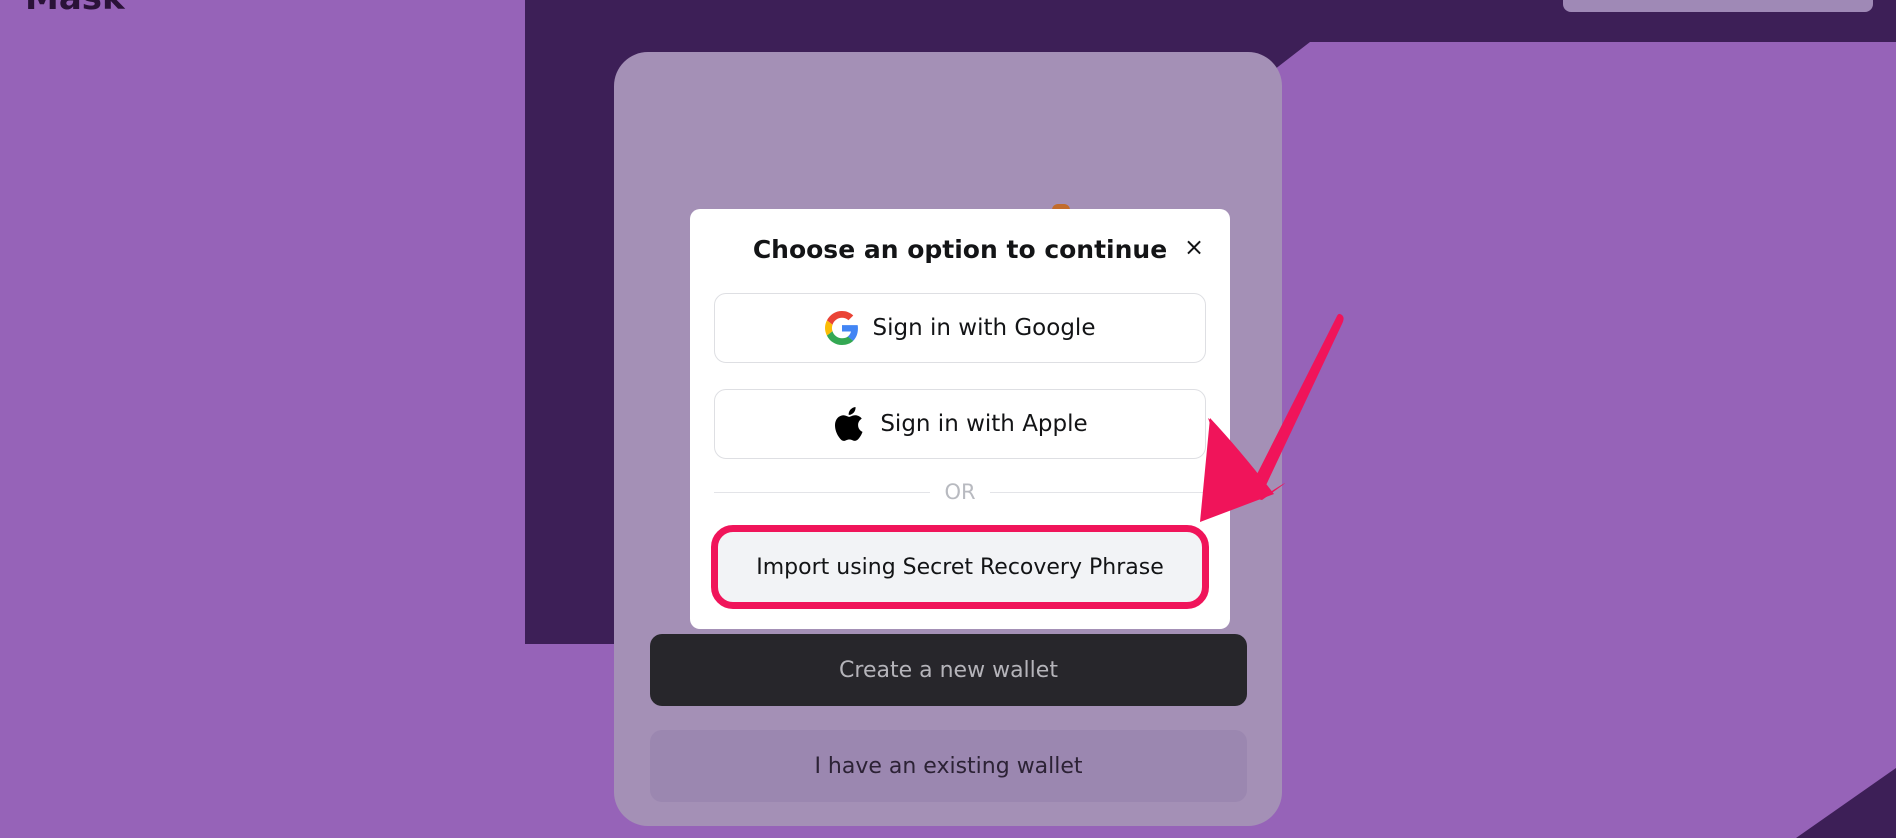  I want to click on divider-label: OR, so click(960, 492).